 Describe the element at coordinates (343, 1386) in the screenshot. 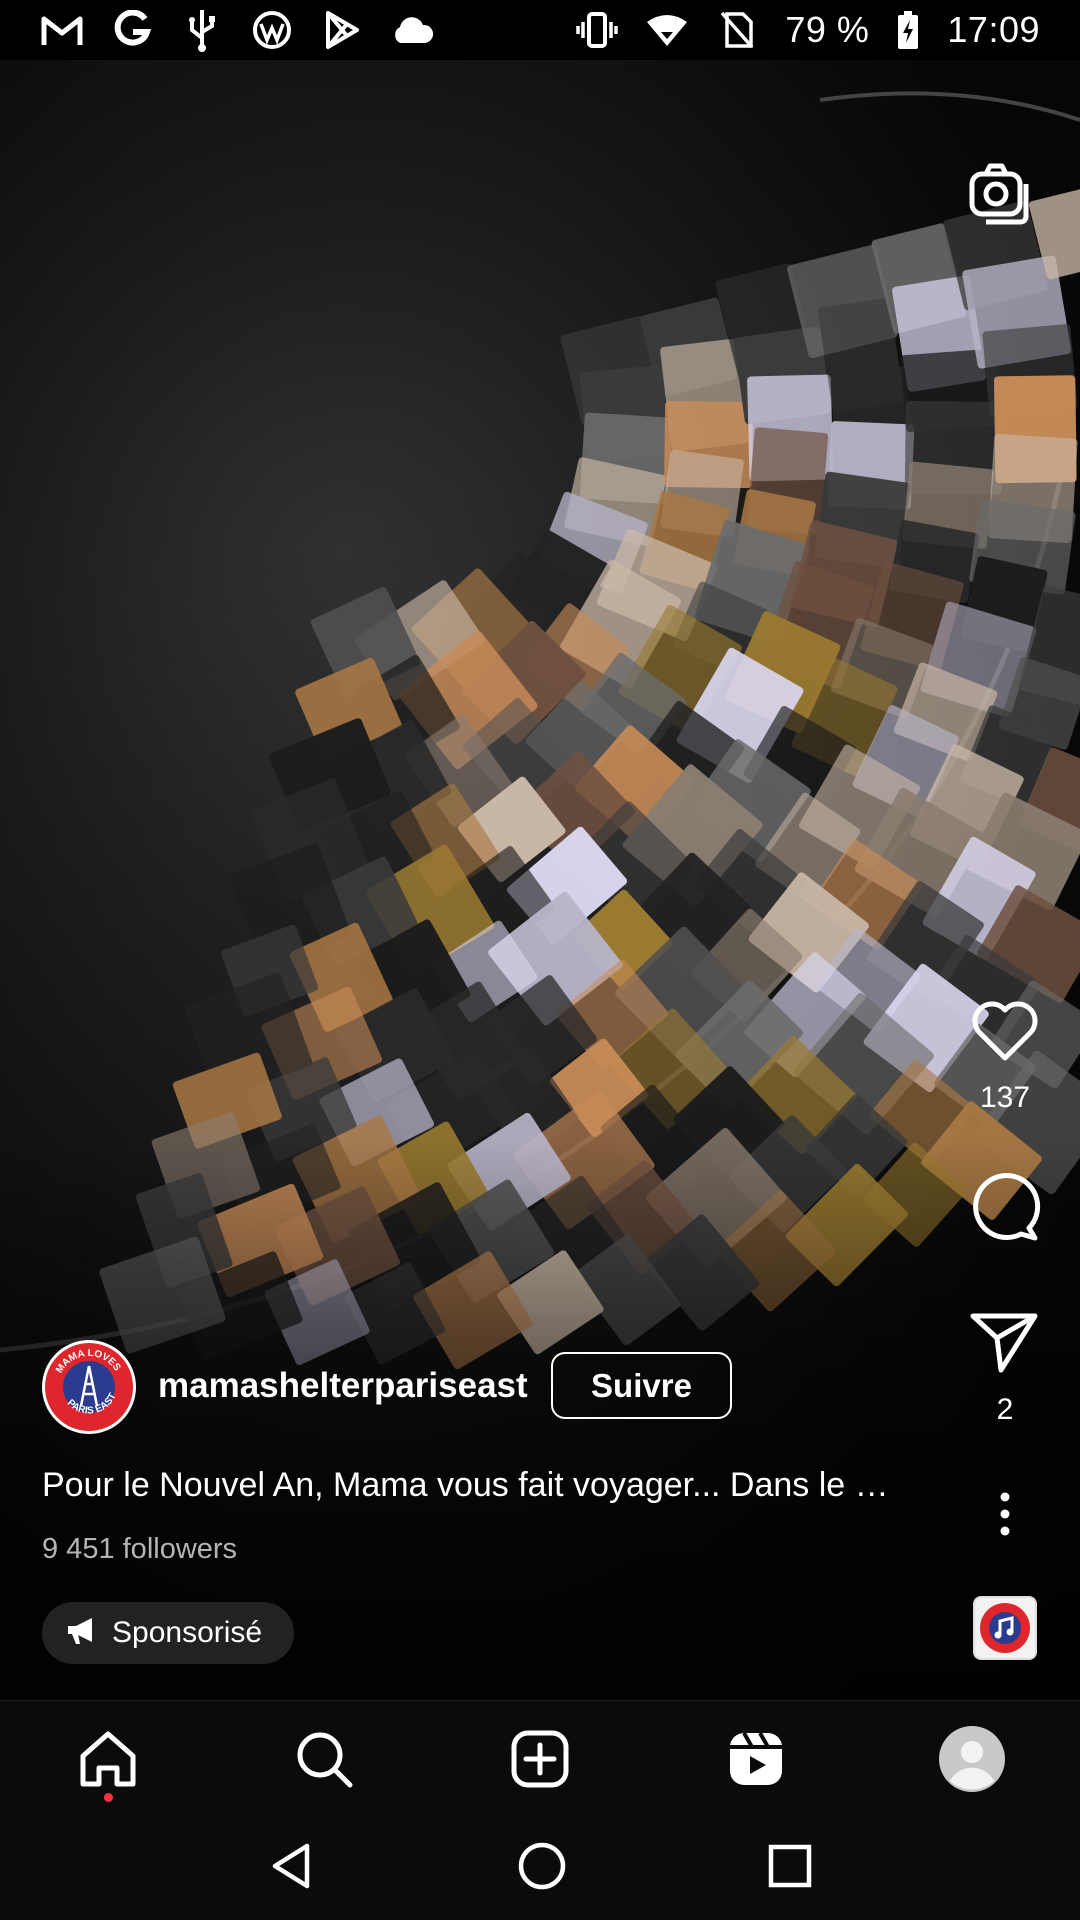

I see `username: mamashelterpariseast` at that location.